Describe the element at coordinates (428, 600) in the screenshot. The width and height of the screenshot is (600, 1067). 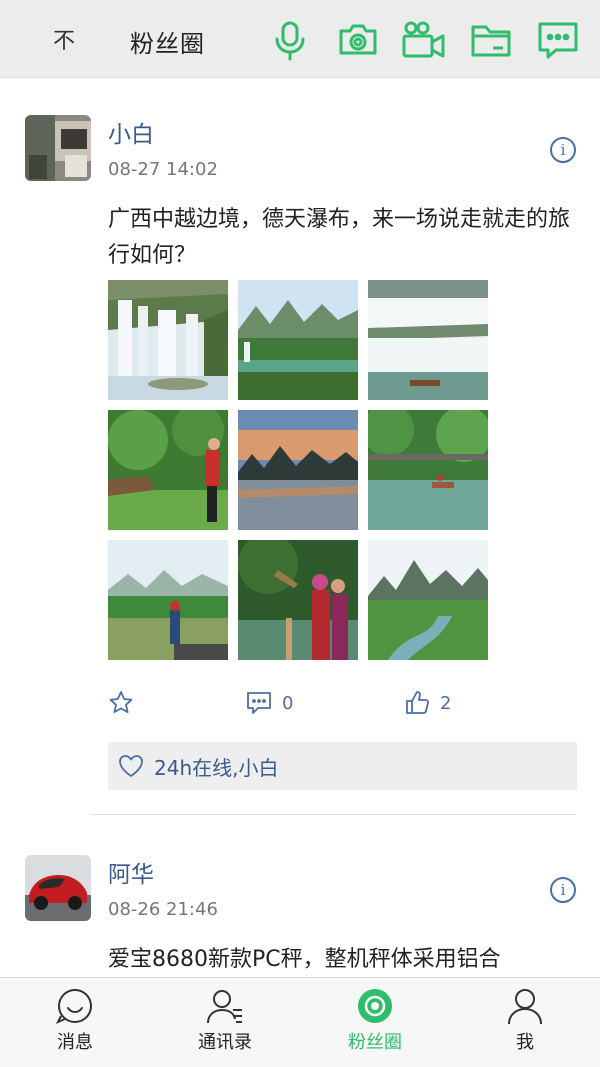
I see `photo-karst-fields` at that location.